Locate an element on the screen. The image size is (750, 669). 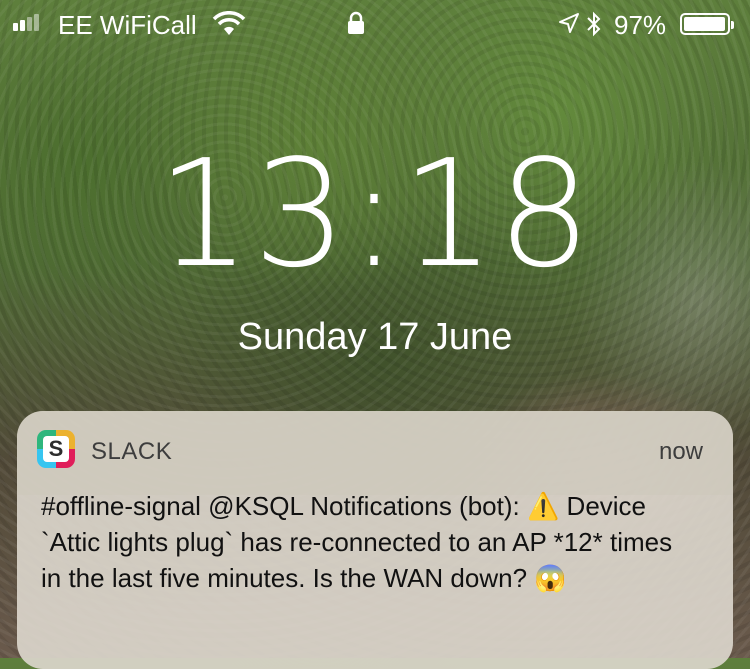
wifi-icon is located at coordinates (229, 23).